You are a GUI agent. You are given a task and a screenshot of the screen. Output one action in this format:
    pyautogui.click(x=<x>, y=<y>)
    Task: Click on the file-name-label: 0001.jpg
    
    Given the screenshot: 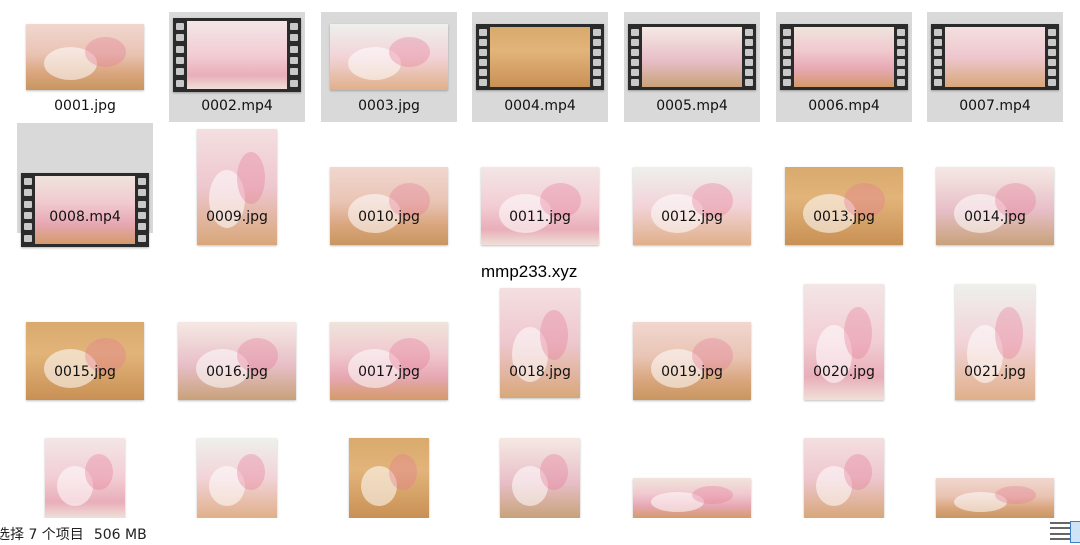 What is the action you would take?
    pyautogui.click(x=85, y=106)
    